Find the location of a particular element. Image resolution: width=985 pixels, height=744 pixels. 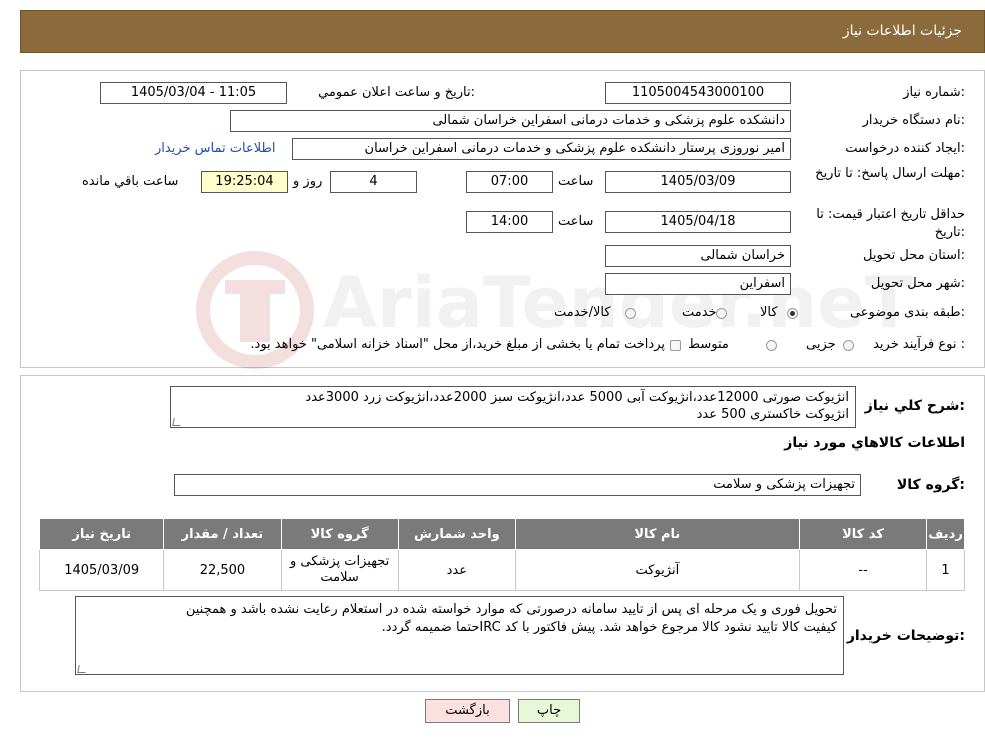

category-goods-radio is located at coordinates (792, 313).